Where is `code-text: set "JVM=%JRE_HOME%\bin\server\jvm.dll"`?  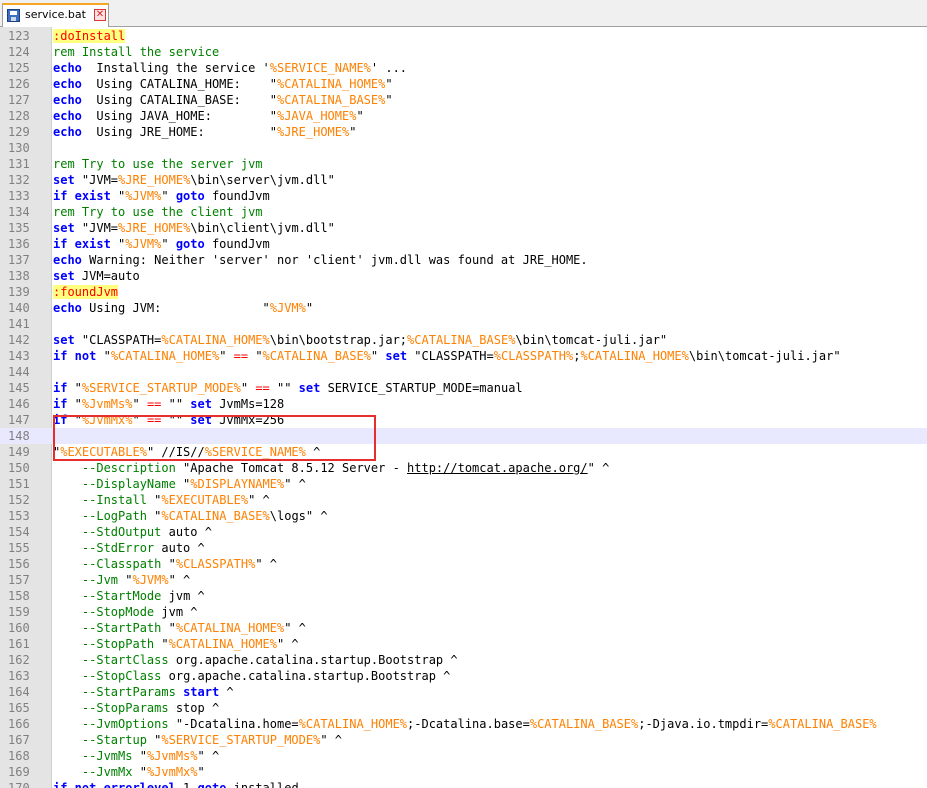
code-text: set "JVM=%JRE_HOME%\bin\server\jvm.dll" is located at coordinates (194, 180).